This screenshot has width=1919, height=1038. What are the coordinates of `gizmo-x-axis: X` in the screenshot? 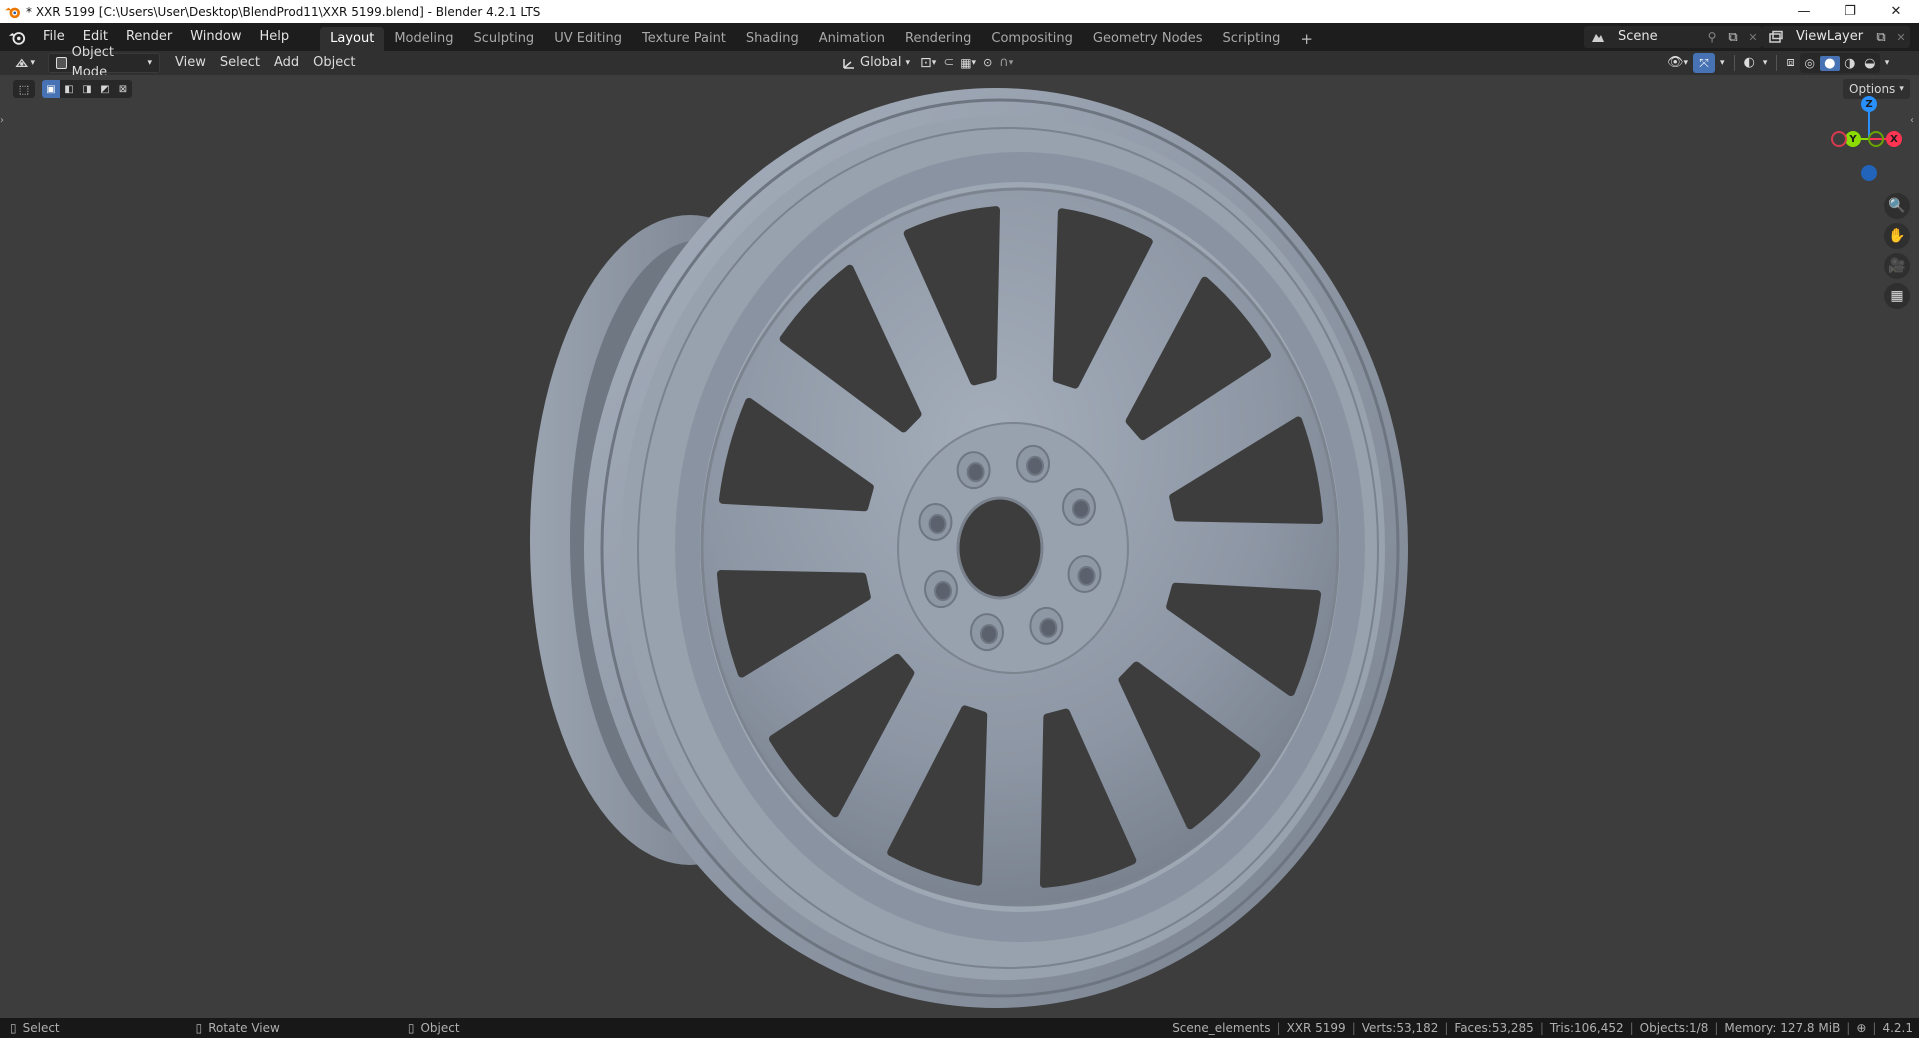 It's located at (1894, 139).